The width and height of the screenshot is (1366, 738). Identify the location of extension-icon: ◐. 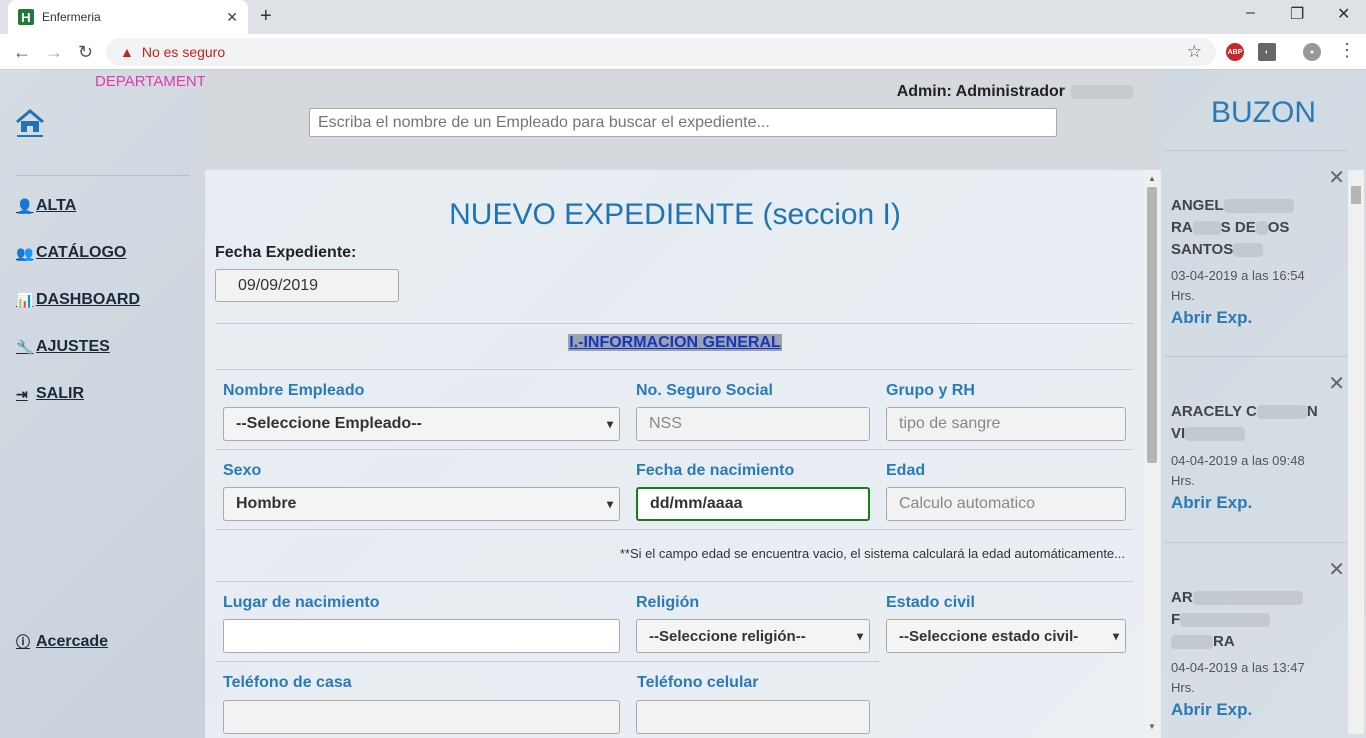
(1267, 52).